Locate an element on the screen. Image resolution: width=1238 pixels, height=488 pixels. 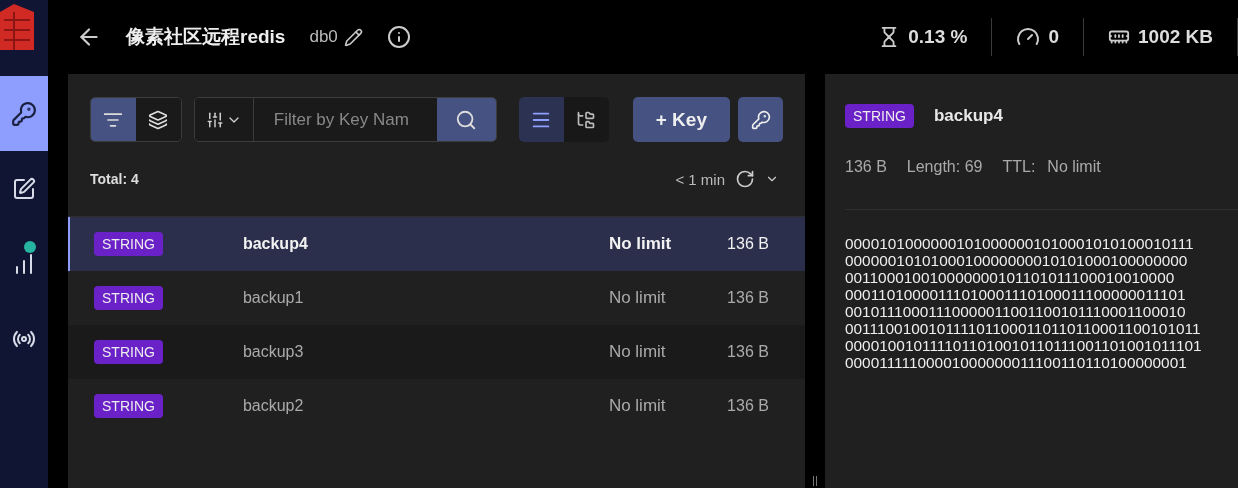
value-text-line: 00101110001110000011001100101110001100010 is located at coordinates (1016, 311).